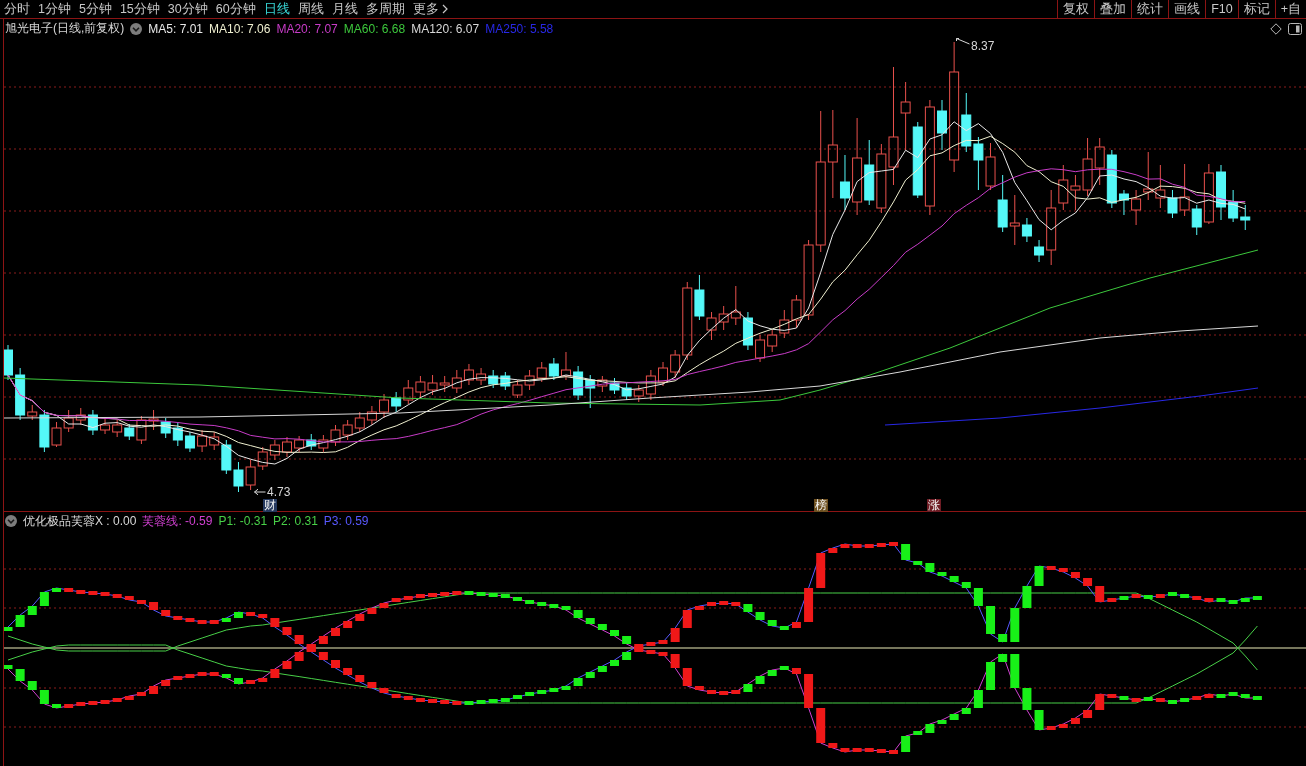 This screenshot has height=766, width=1306. Describe the element at coordinates (295, 521) in the screenshot. I see `indicator-value: P2: 0.31` at that location.